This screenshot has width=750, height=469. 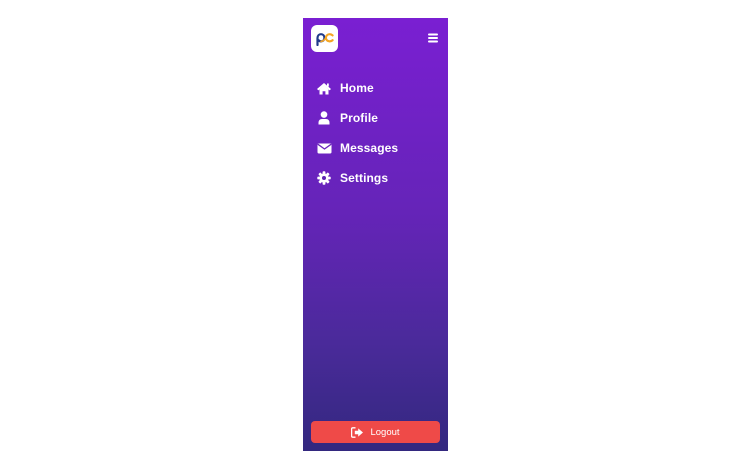 I want to click on logout-button: Logout, so click(x=375, y=432).